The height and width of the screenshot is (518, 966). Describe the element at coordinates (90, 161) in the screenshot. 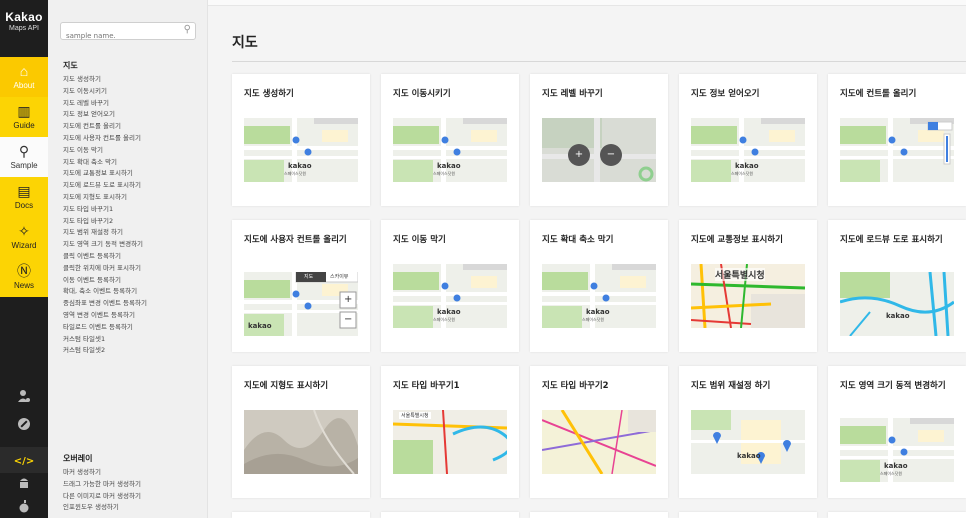

I see `sample-link: 지도 확대 축소 막기` at that location.